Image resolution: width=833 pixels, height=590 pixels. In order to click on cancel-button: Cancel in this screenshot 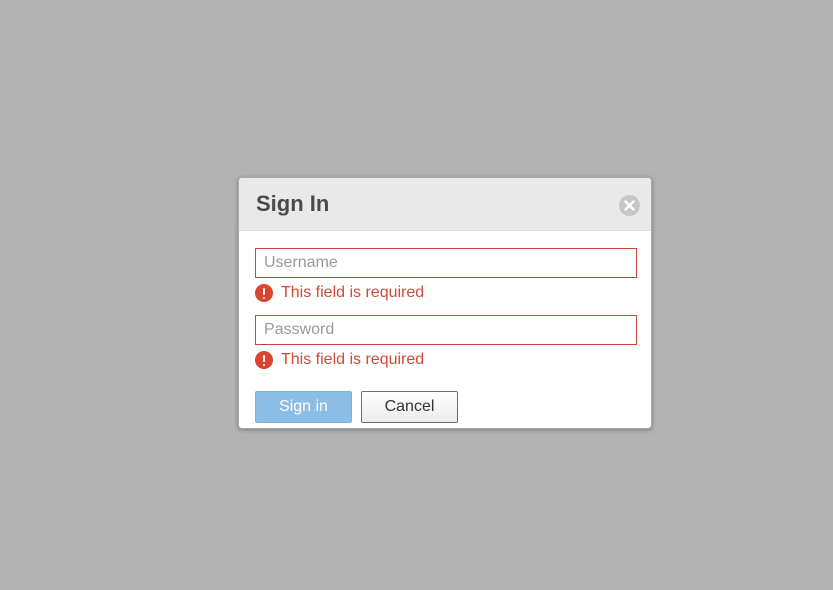, I will do `click(409, 407)`.